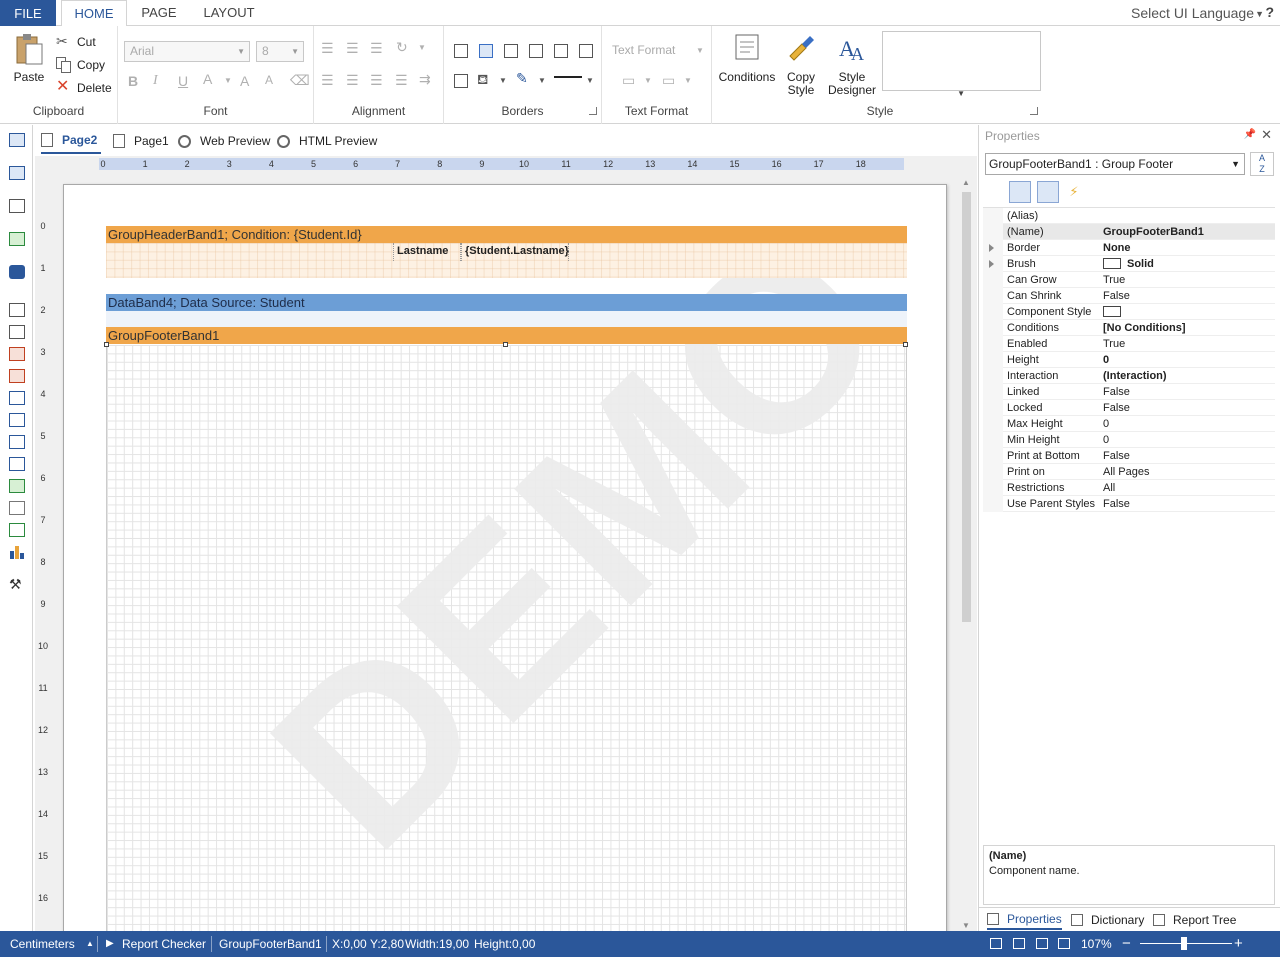 The width and height of the screenshot is (1280, 957). Describe the element at coordinates (229, 13) in the screenshot. I see `tab-layout: LAYOUT` at that location.